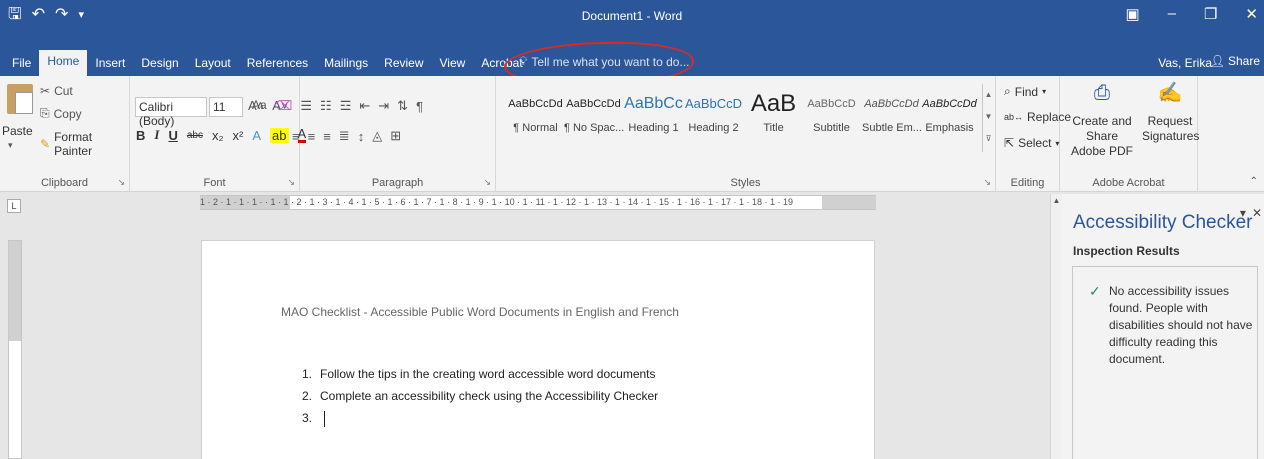  I want to click on copy-button: ⎘ Copy, so click(61, 113).